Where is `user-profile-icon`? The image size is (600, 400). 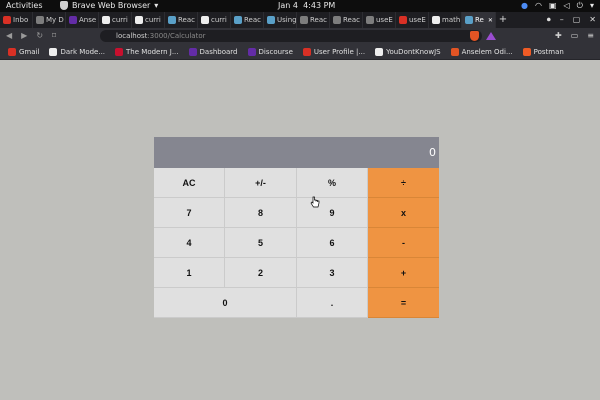 user-profile-icon is located at coordinates (306, 51).